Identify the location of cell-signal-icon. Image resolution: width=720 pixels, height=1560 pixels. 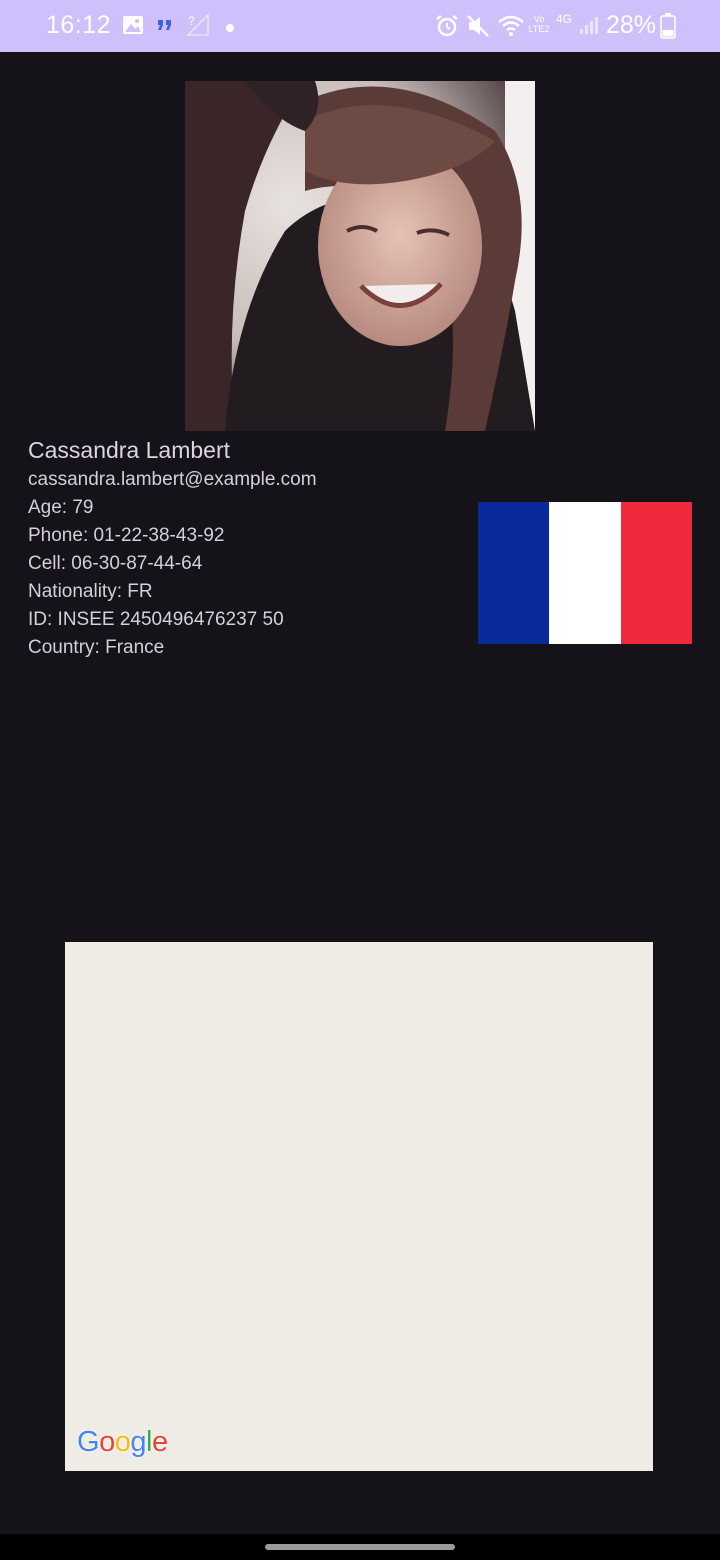
(589, 27).